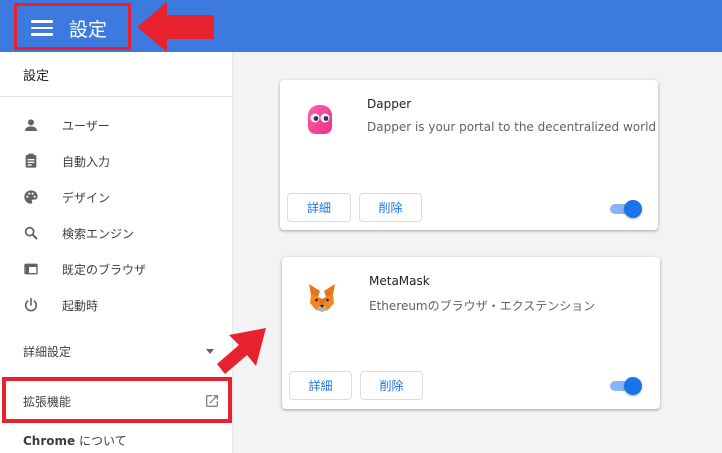 This screenshot has height=453, width=722. Describe the element at coordinates (399, 281) in the screenshot. I see `extension-name: MetaMask` at that location.